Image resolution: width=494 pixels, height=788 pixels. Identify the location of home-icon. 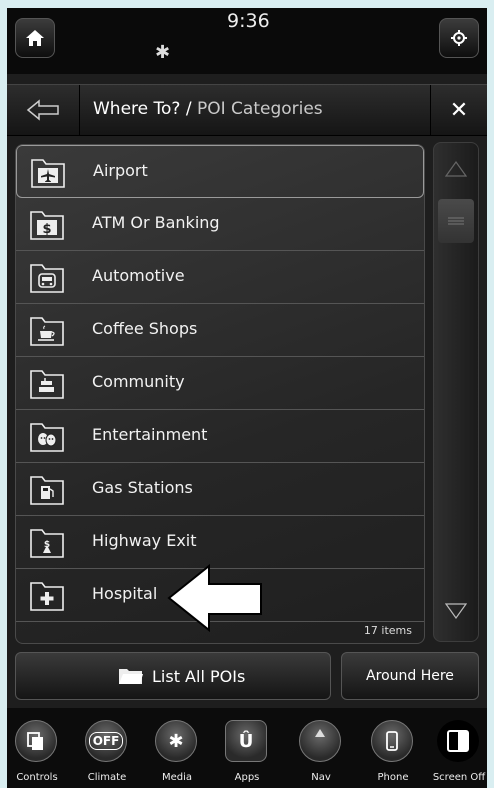
(35, 38).